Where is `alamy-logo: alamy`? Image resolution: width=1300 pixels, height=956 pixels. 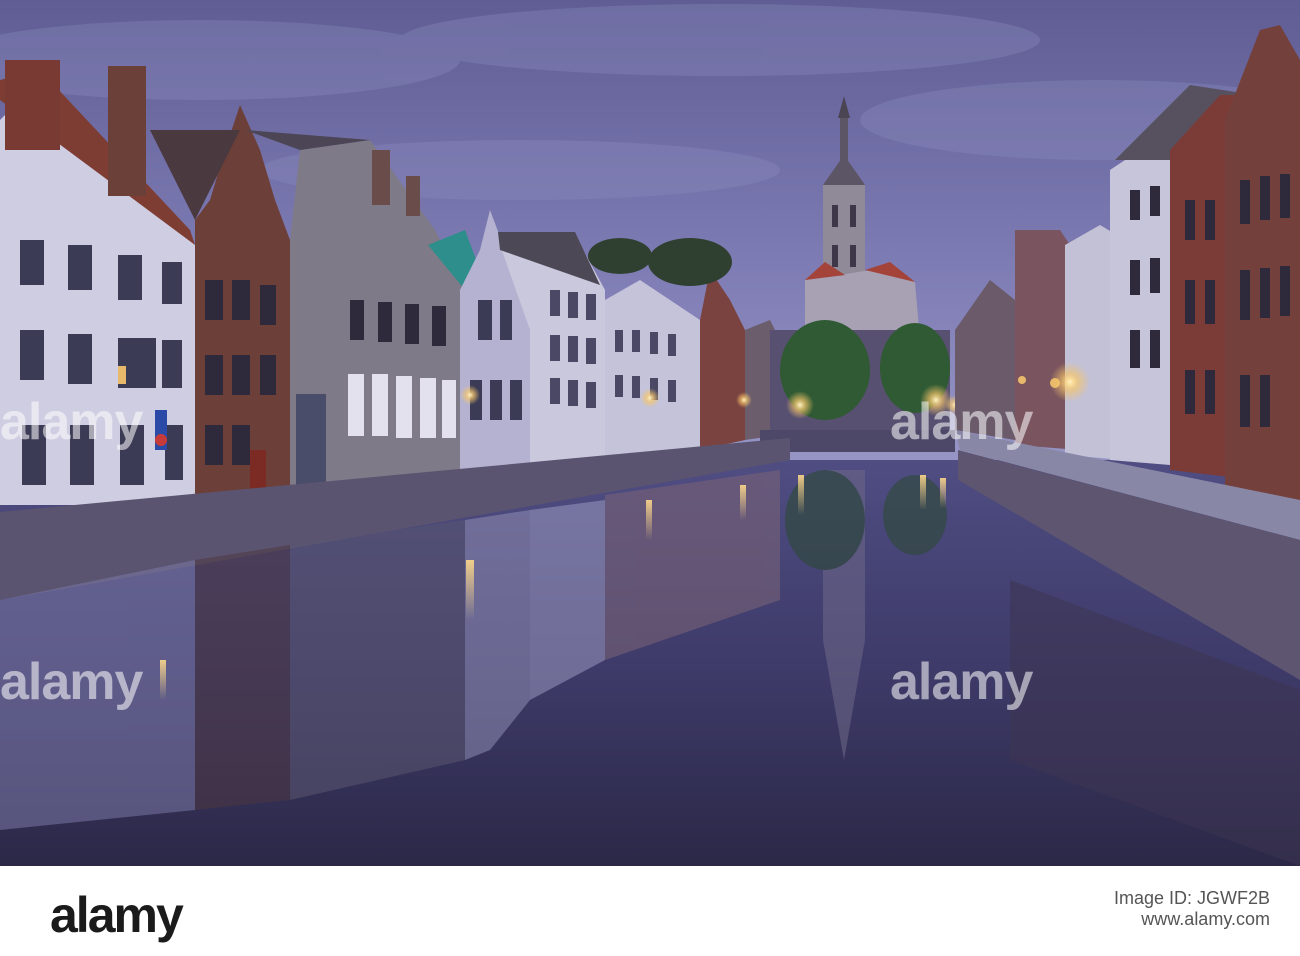 alamy-logo: alamy is located at coordinates (117, 915).